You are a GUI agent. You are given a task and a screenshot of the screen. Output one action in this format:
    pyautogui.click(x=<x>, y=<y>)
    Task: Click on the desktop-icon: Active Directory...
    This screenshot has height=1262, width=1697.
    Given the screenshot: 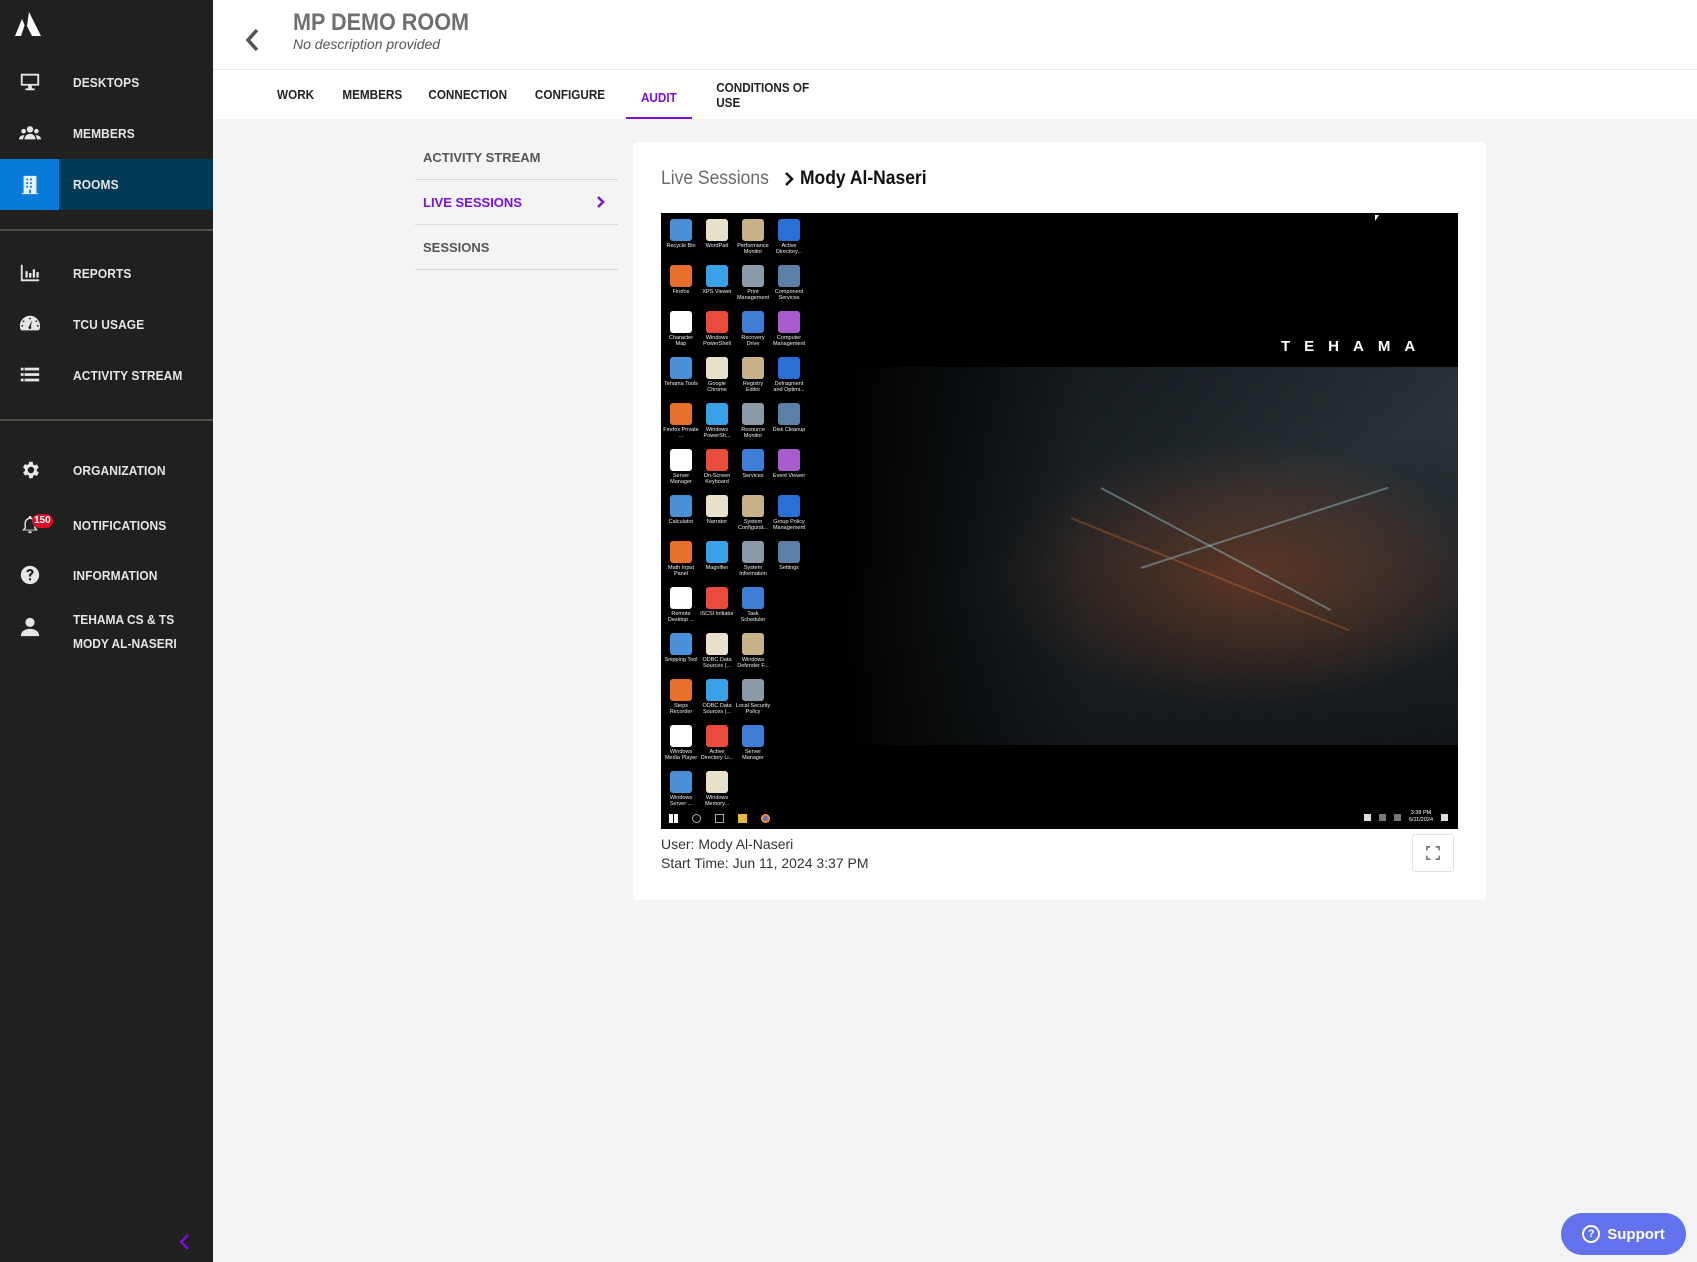 What is the action you would take?
    pyautogui.click(x=789, y=238)
    